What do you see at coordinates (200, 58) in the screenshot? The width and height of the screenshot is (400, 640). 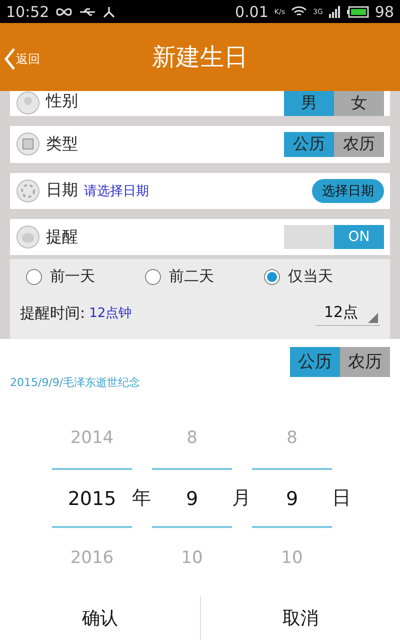 I see `page-title: 新建生日` at bounding box center [200, 58].